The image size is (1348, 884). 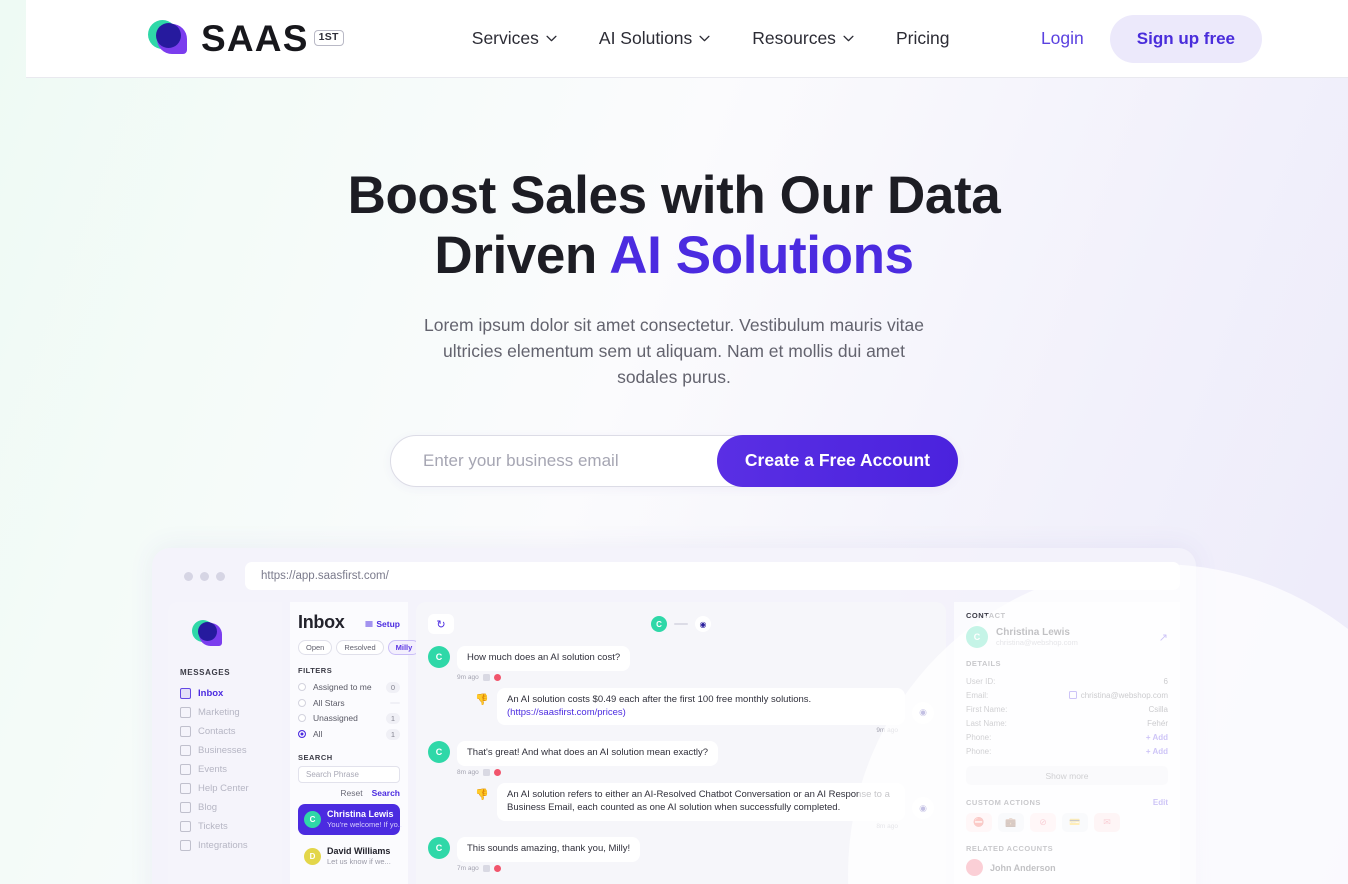 What do you see at coordinates (923, 38) in the screenshot?
I see `nav-item-pricing: Pricing` at bounding box center [923, 38].